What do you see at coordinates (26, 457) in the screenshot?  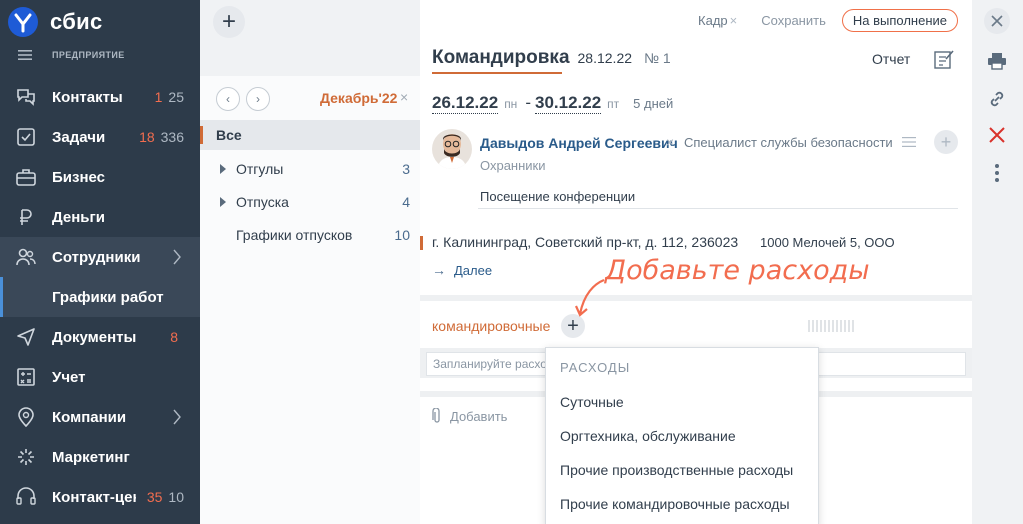 I see `cursor-icon` at bounding box center [26, 457].